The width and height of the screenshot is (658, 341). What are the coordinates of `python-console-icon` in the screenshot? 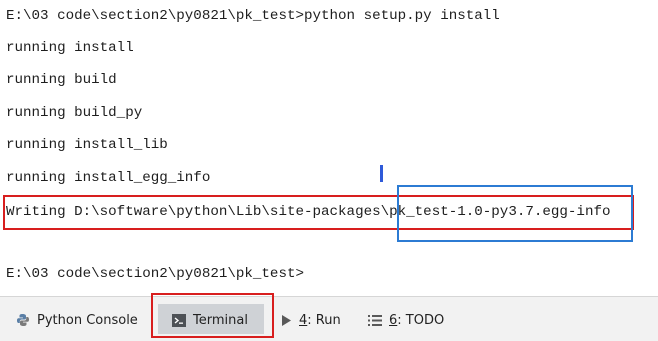 It's located at (23, 320).